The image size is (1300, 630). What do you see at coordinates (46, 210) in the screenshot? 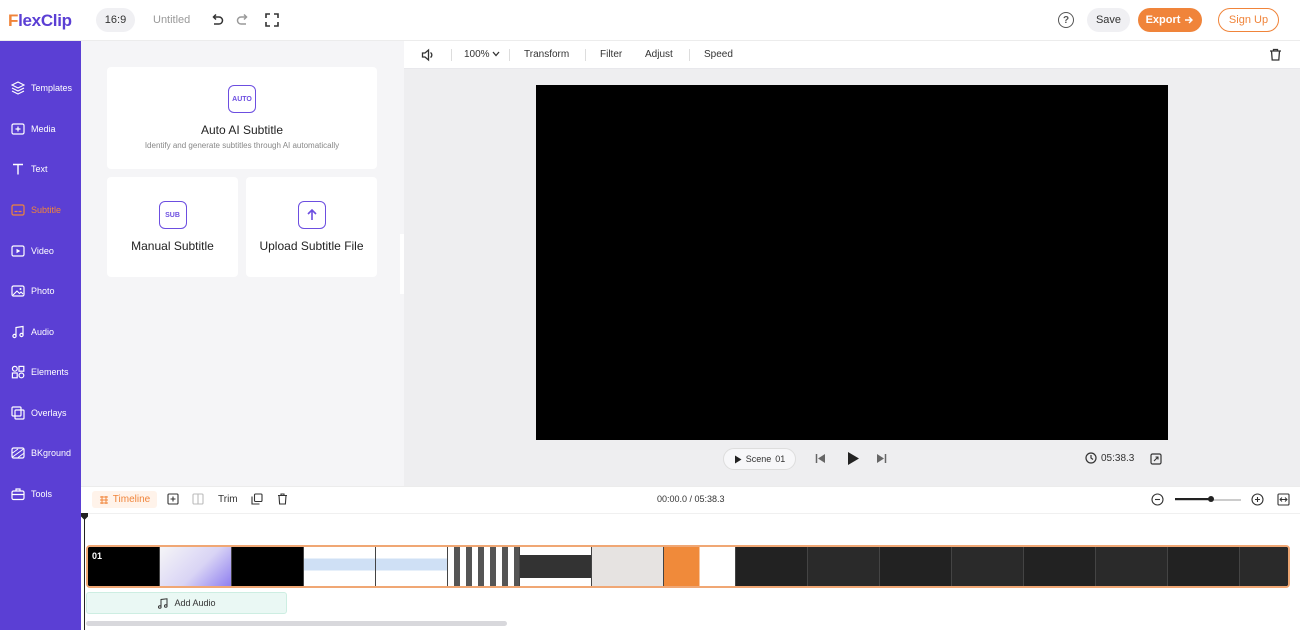
I see `sidebar-item-label: Subtitle` at bounding box center [46, 210].